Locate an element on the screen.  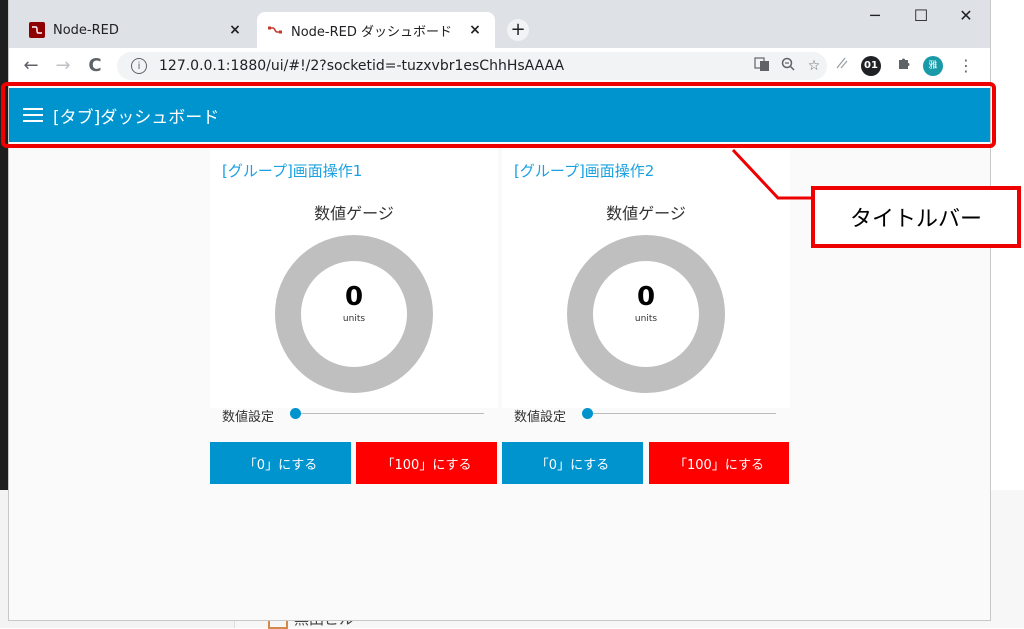
minimize-button: ─ is located at coordinates (875, 15).